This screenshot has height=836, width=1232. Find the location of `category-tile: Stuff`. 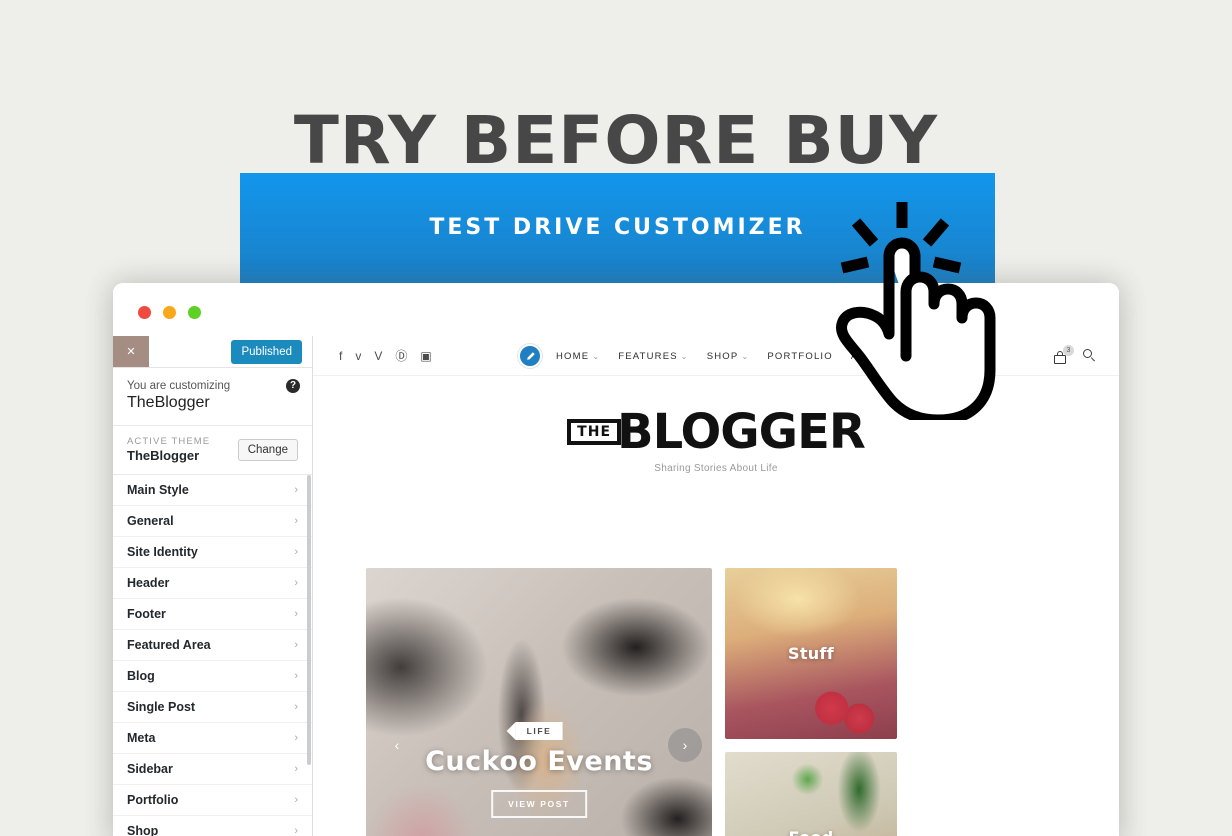

category-tile: Stuff is located at coordinates (811, 653).